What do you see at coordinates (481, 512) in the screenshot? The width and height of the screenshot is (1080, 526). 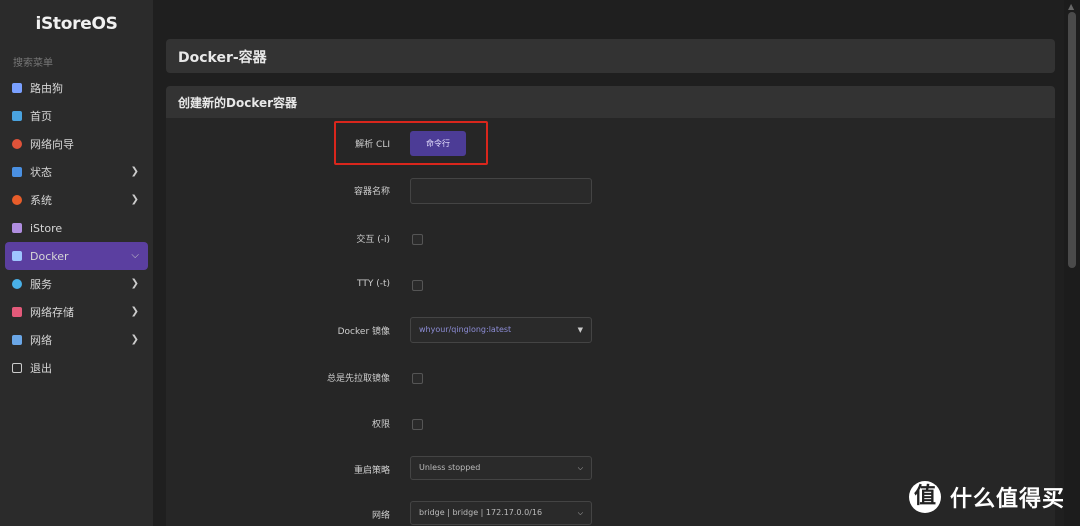 I see `network-value: bridge | bridge | 172.17.0.0/16` at bounding box center [481, 512].